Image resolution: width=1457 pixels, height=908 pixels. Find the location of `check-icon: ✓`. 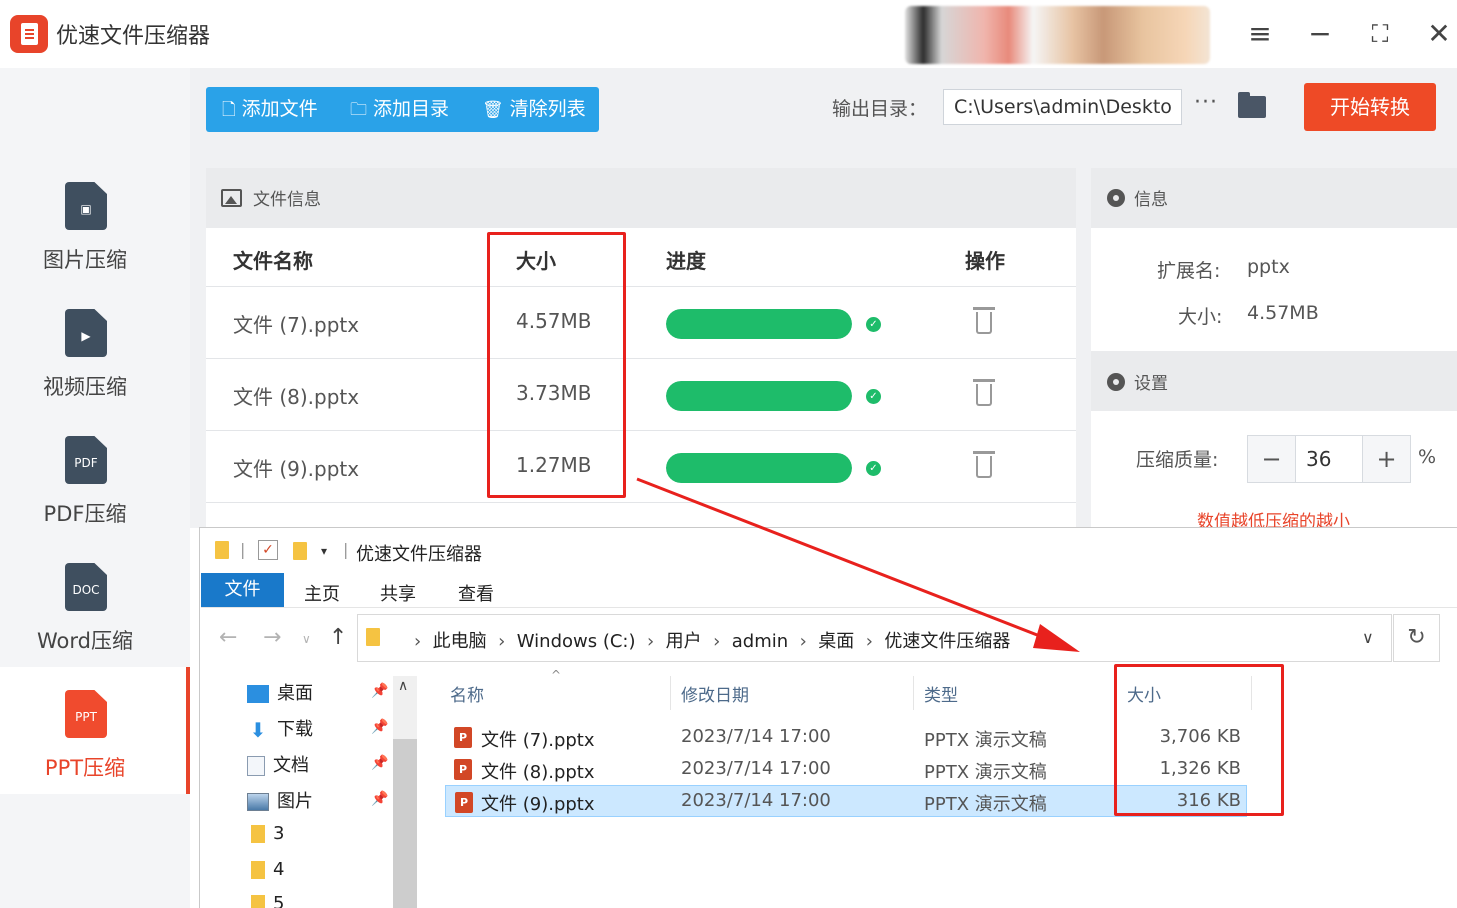

check-icon: ✓ is located at coordinates (873, 324).